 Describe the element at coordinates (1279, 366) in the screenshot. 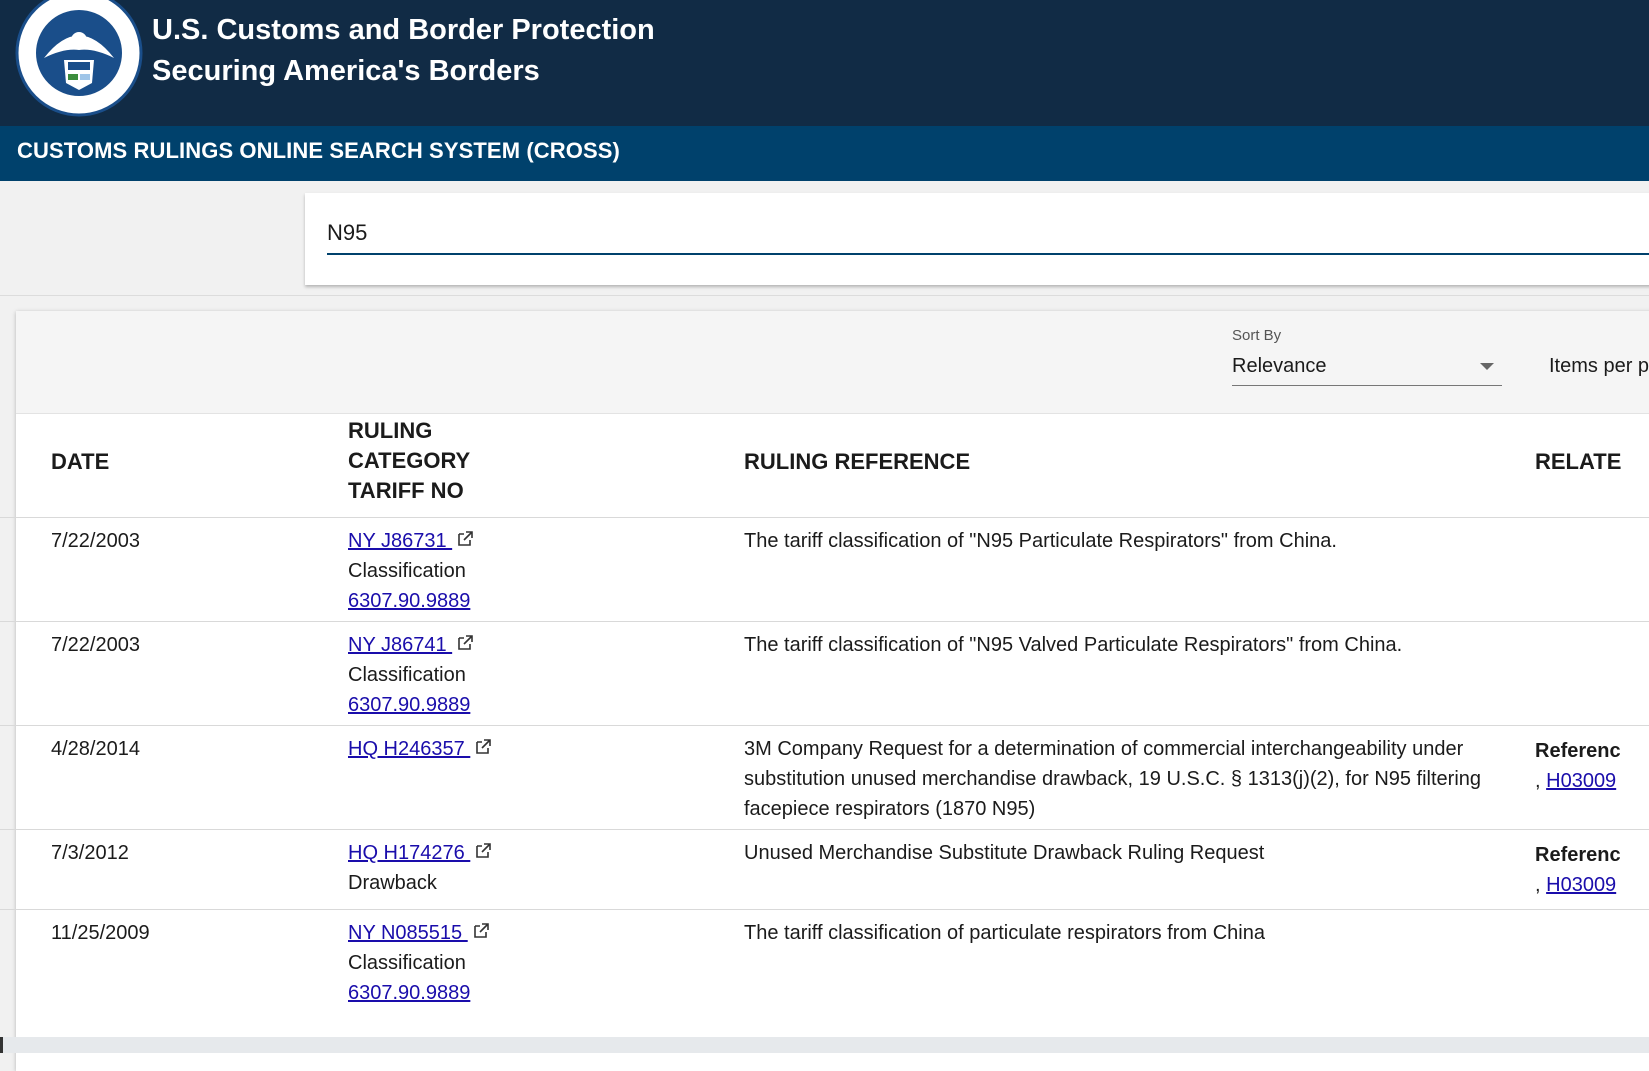

I see `sort-value: Relevance` at that location.